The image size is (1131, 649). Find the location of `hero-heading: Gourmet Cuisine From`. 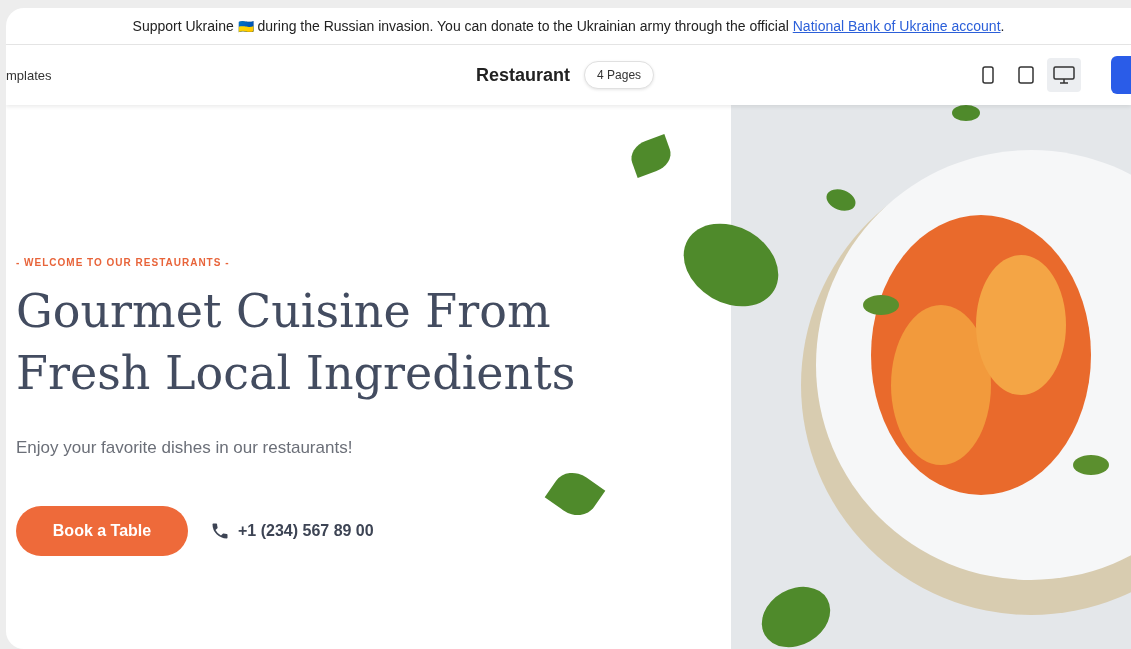

hero-heading: Gourmet Cuisine From is located at coordinates (283, 311).